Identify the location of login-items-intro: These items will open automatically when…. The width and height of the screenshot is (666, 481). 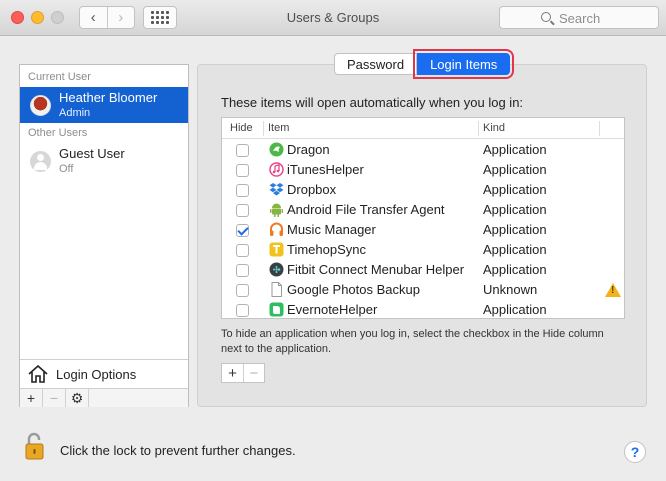
(372, 102).